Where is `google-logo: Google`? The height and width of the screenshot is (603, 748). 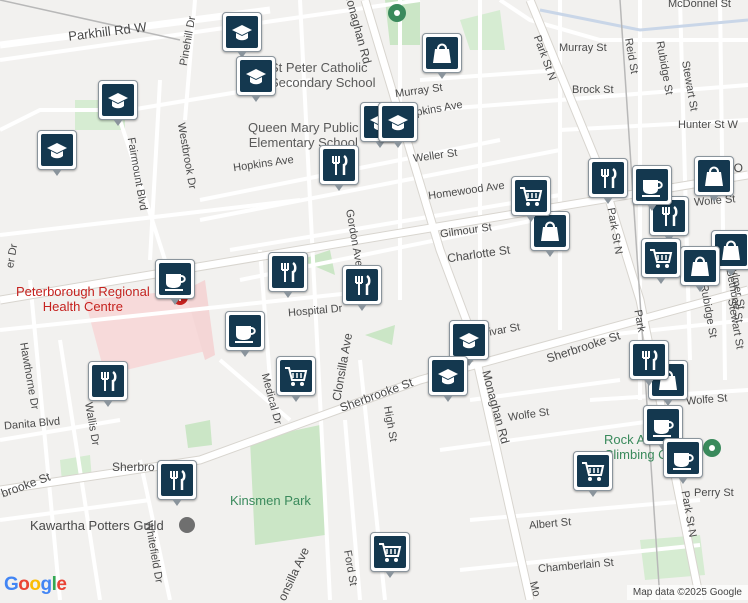 google-logo: Google is located at coordinates (35, 584).